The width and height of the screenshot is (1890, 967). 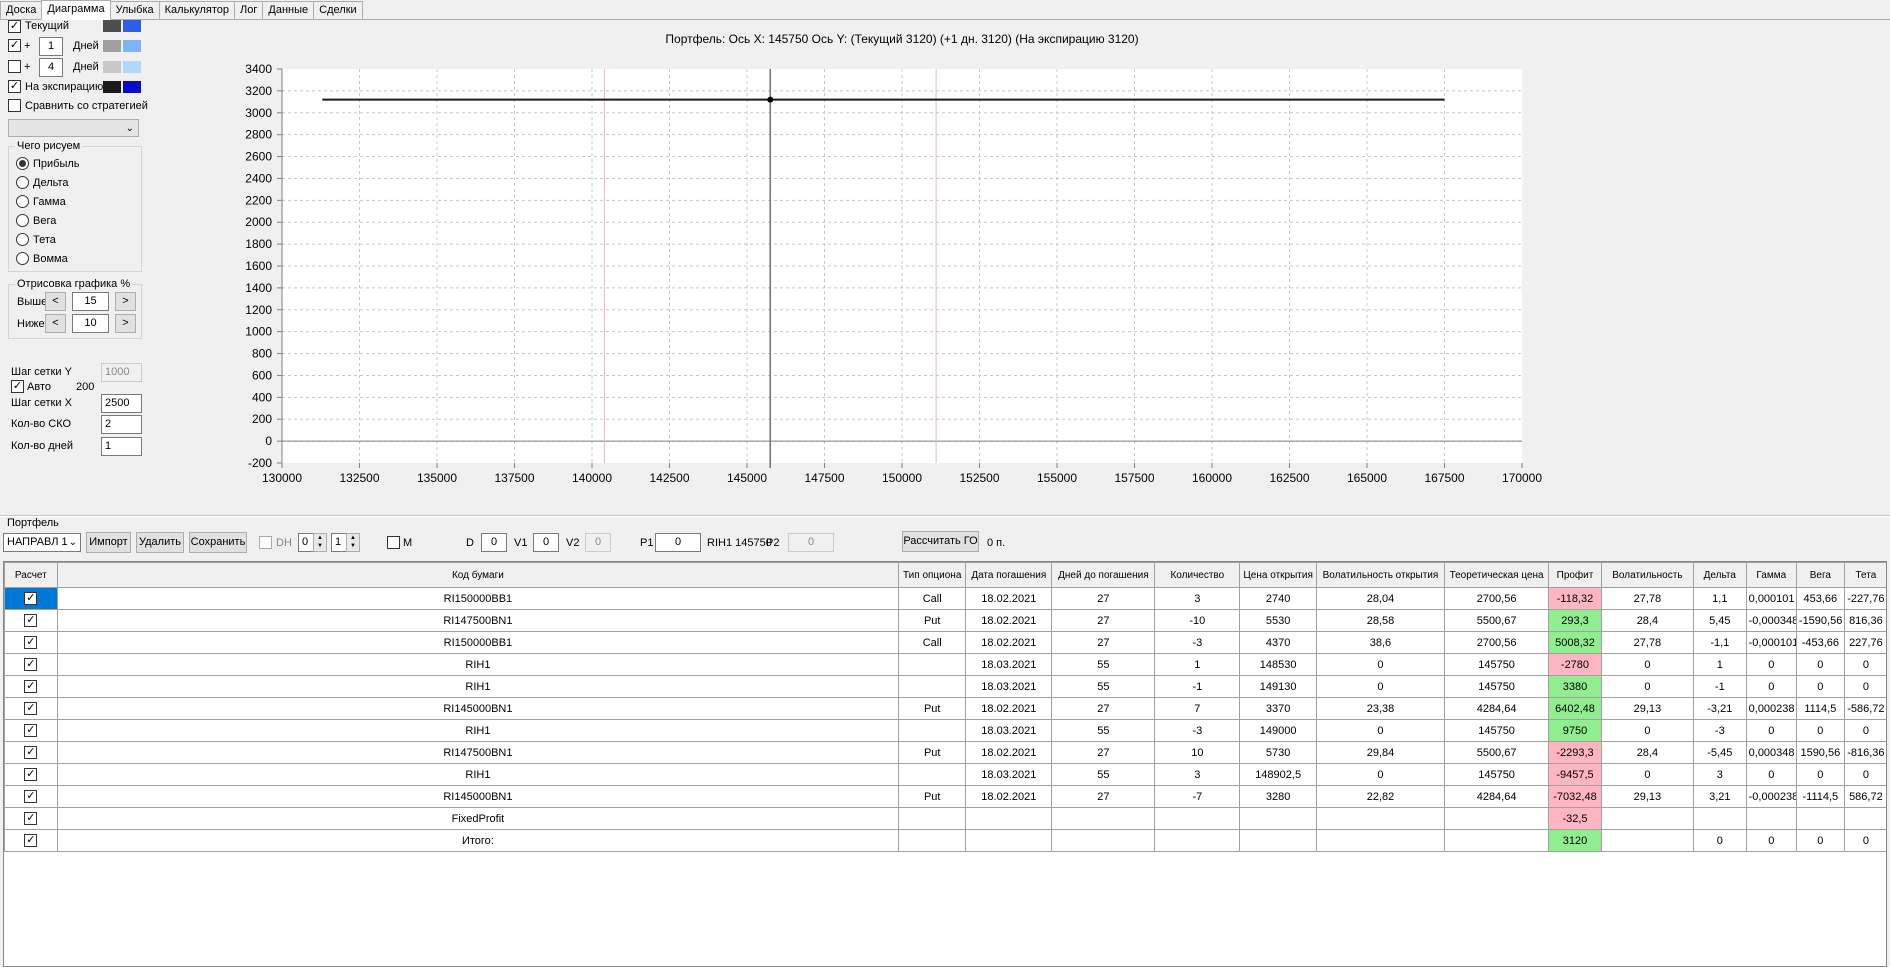 I want to click on cell-gamma: 0, so click(x=1771, y=664).